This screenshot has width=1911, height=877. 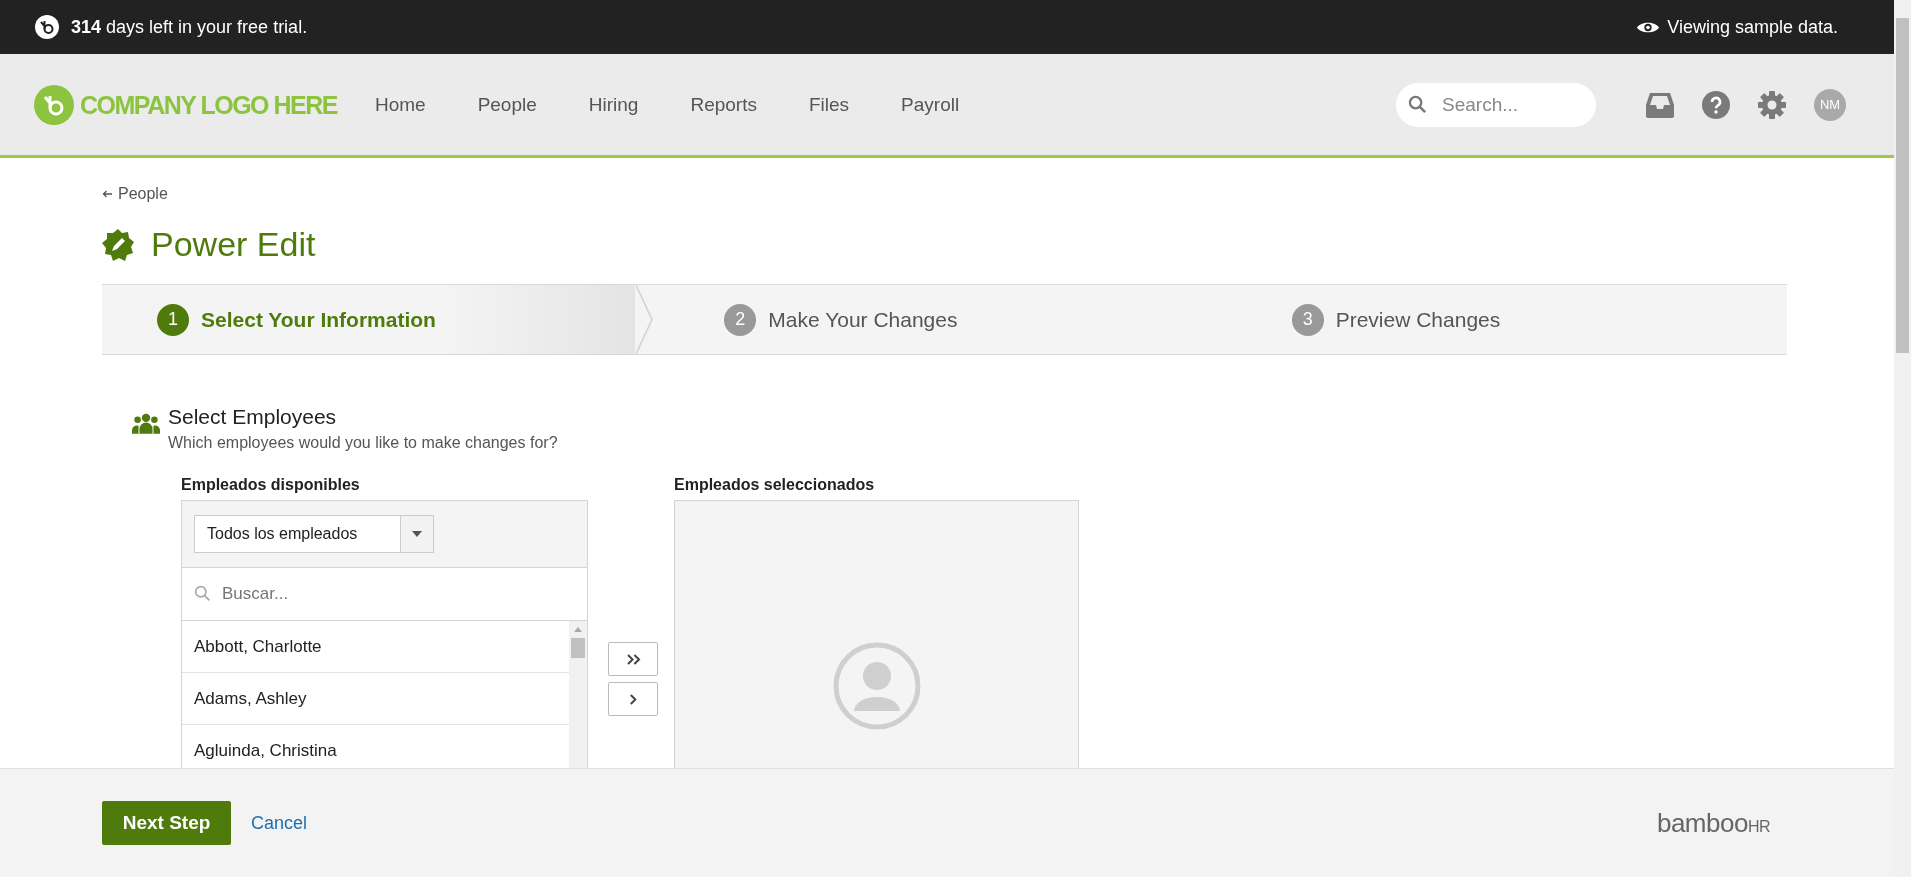 What do you see at coordinates (1660, 104) in the screenshot?
I see `inbox-icon` at bounding box center [1660, 104].